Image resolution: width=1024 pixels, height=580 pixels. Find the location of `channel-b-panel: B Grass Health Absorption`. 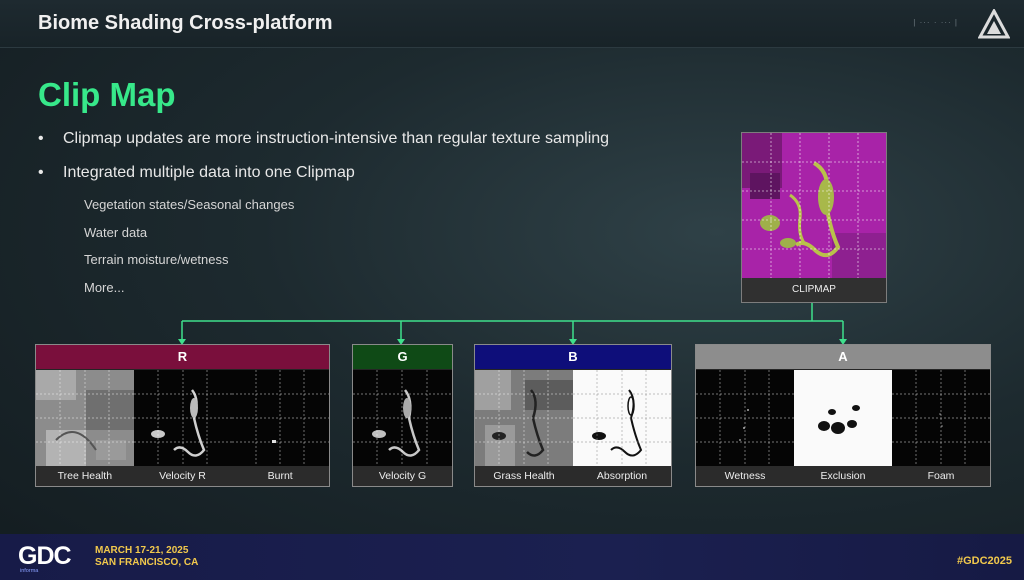

channel-b-panel: B Grass Health Absorption is located at coordinates (573, 415).